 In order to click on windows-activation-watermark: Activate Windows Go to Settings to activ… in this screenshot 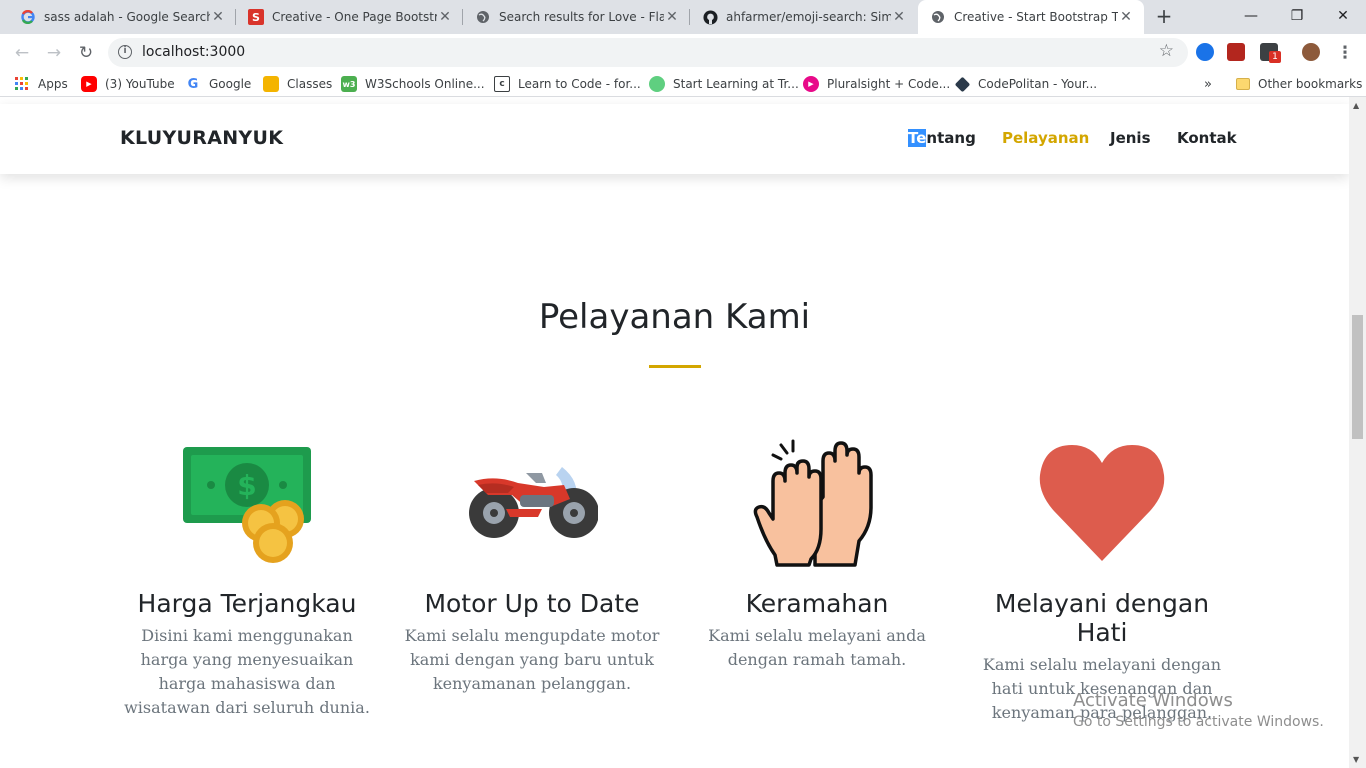, I will do `click(1198, 711)`.